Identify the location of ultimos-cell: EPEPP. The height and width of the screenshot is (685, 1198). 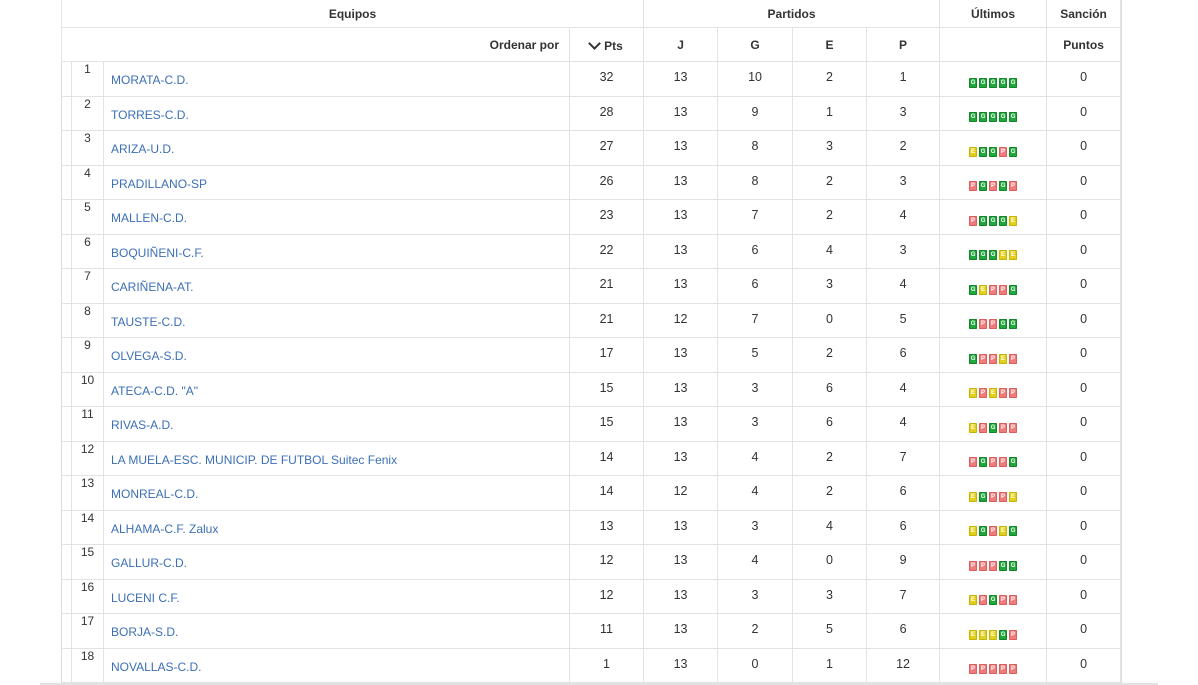
(993, 389).